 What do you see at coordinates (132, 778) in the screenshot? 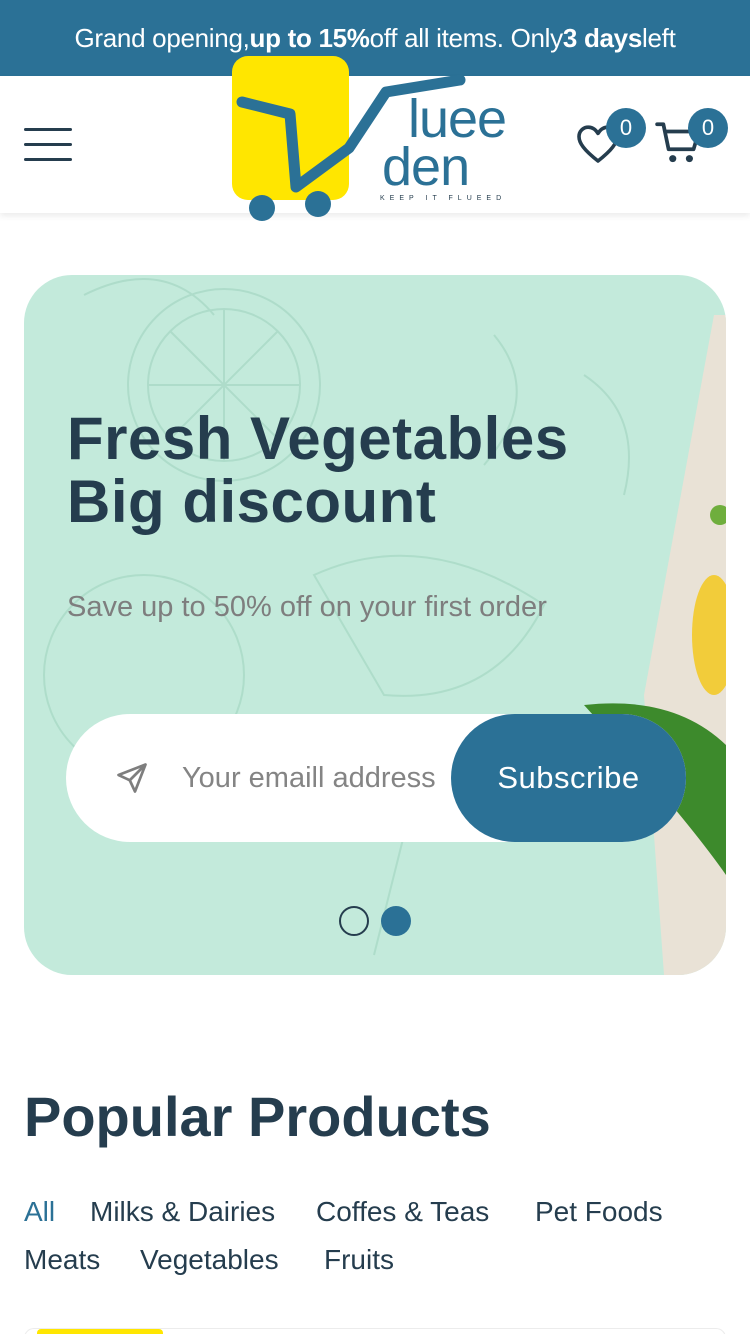
I see `send-icon` at bounding box center [132, 778].